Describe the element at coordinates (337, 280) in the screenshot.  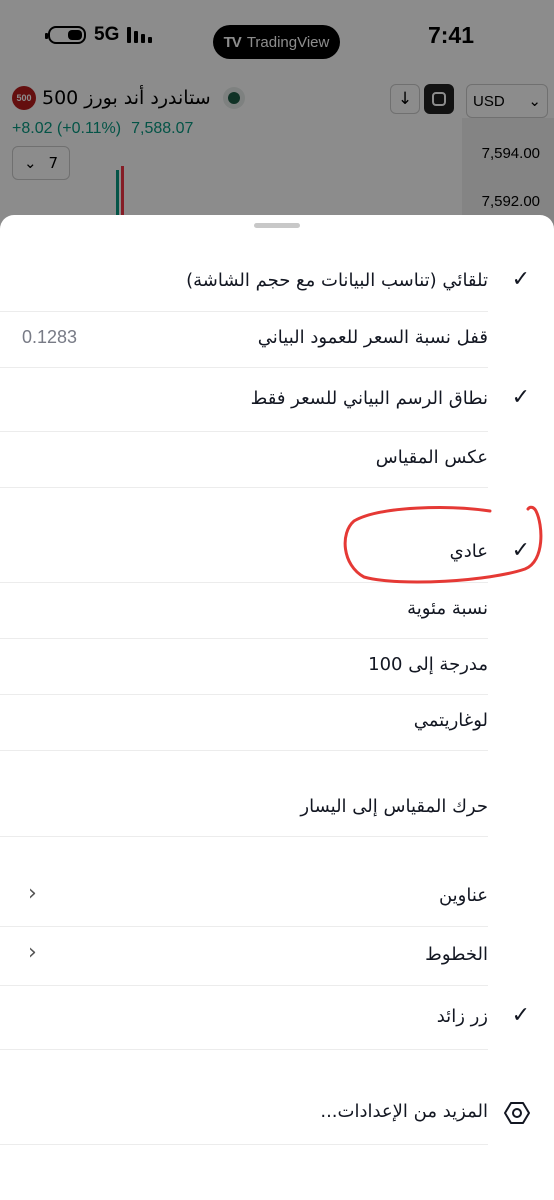
I see `menu-item-label: تلقائي (تناسب البيانات مع حجم الشاشة)` at that location.